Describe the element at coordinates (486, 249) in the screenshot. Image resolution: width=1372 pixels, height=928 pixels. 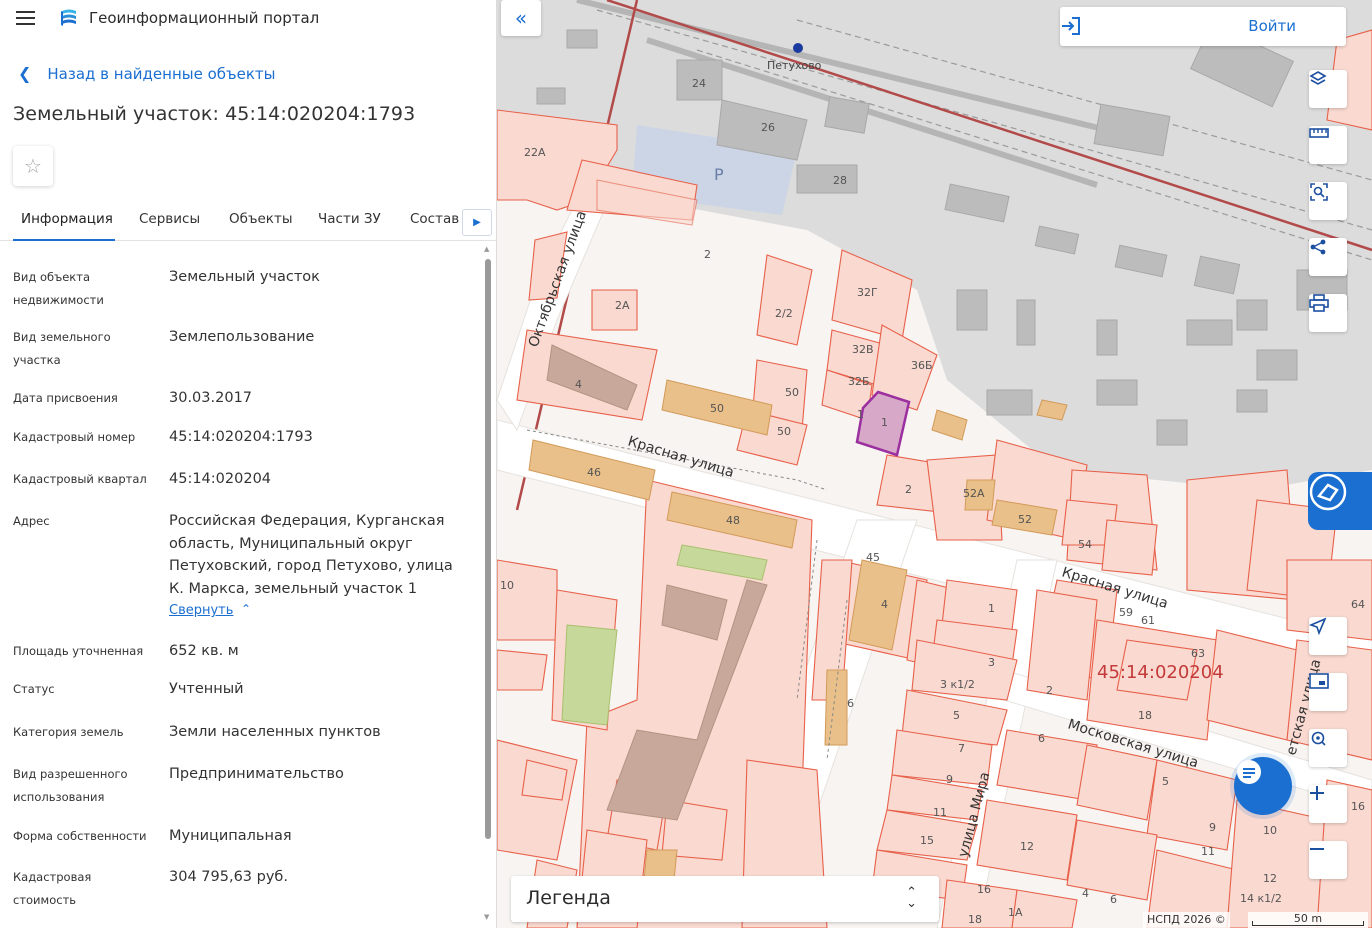
I see `scroll-up-icon: ▲` at that location.